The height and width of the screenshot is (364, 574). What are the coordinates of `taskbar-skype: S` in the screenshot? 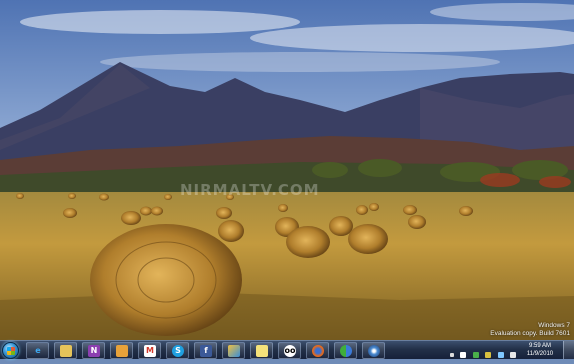 It's located at (177, 350).